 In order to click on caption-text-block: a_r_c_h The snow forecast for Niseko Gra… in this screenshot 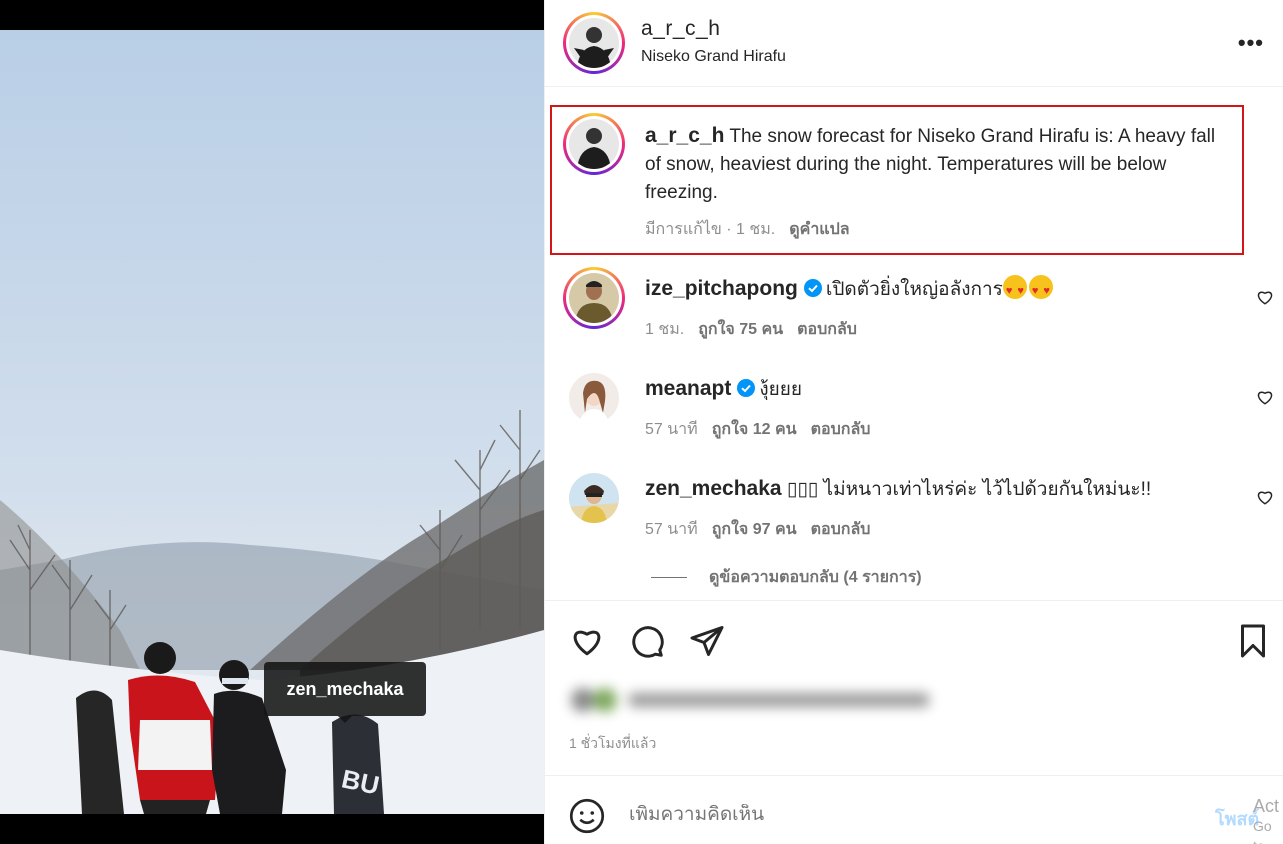, I will do `click(940, 164)`.